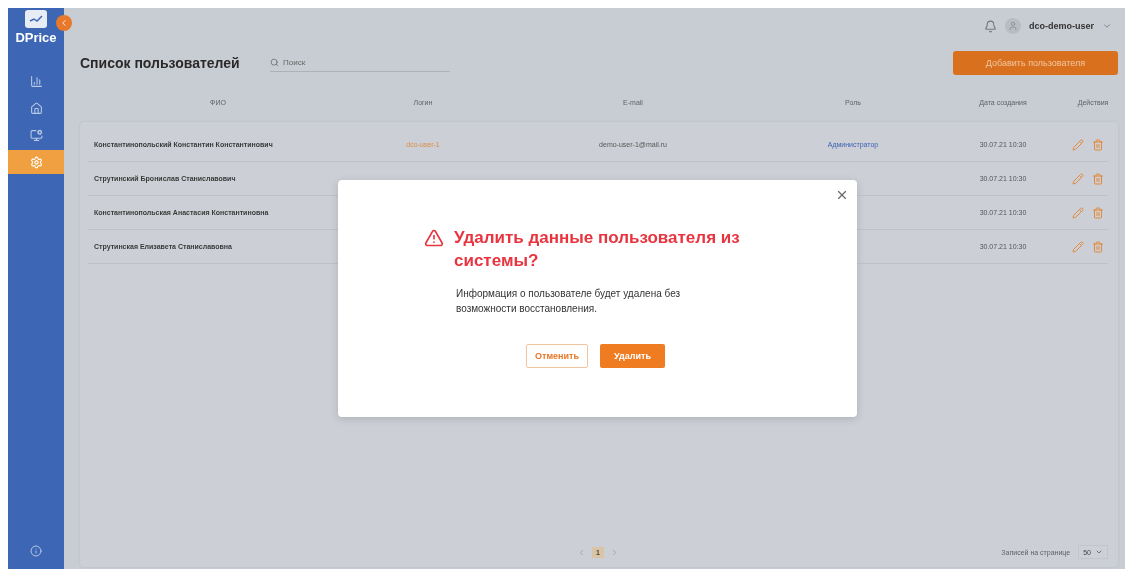 The image size is (1133, 577). Describe the element at coordinates (360, 63) in the screenshot. I see `search-field: Поиск` at that location.